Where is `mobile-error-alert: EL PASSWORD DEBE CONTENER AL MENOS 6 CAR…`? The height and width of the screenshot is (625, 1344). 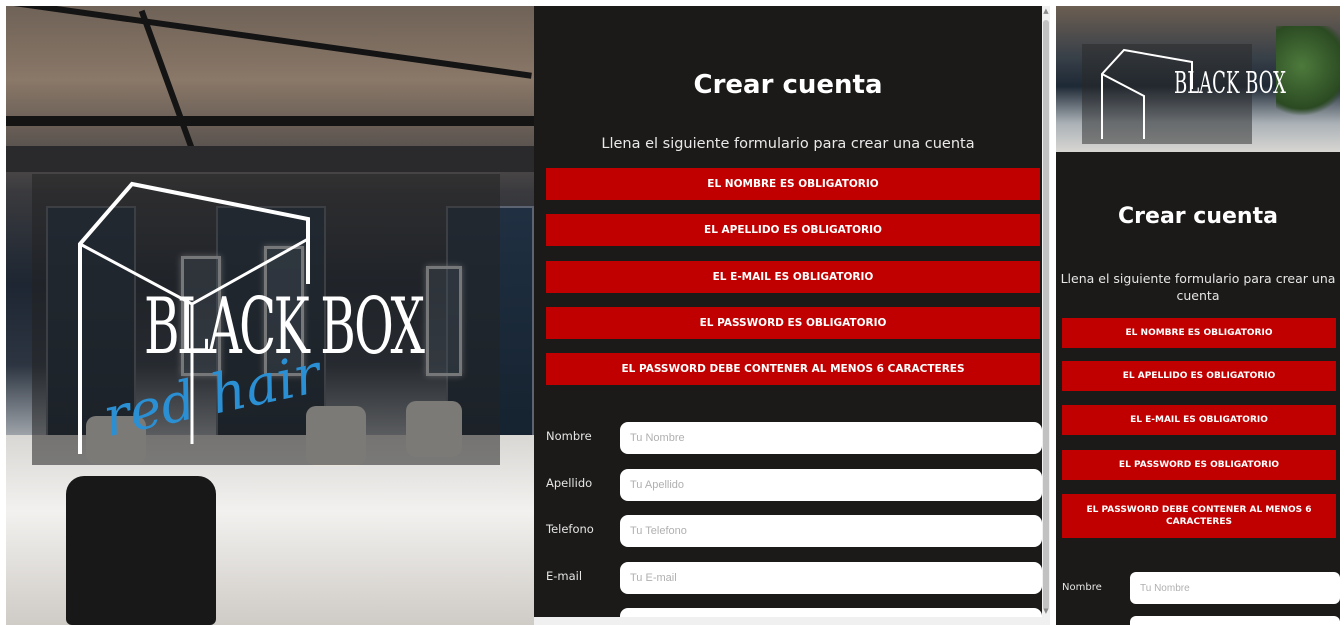 mobile-error-alert: EL PASSWORD DEBE CONTENER AL MENOS 6 CAR… is located at coordinates (1199, 516).